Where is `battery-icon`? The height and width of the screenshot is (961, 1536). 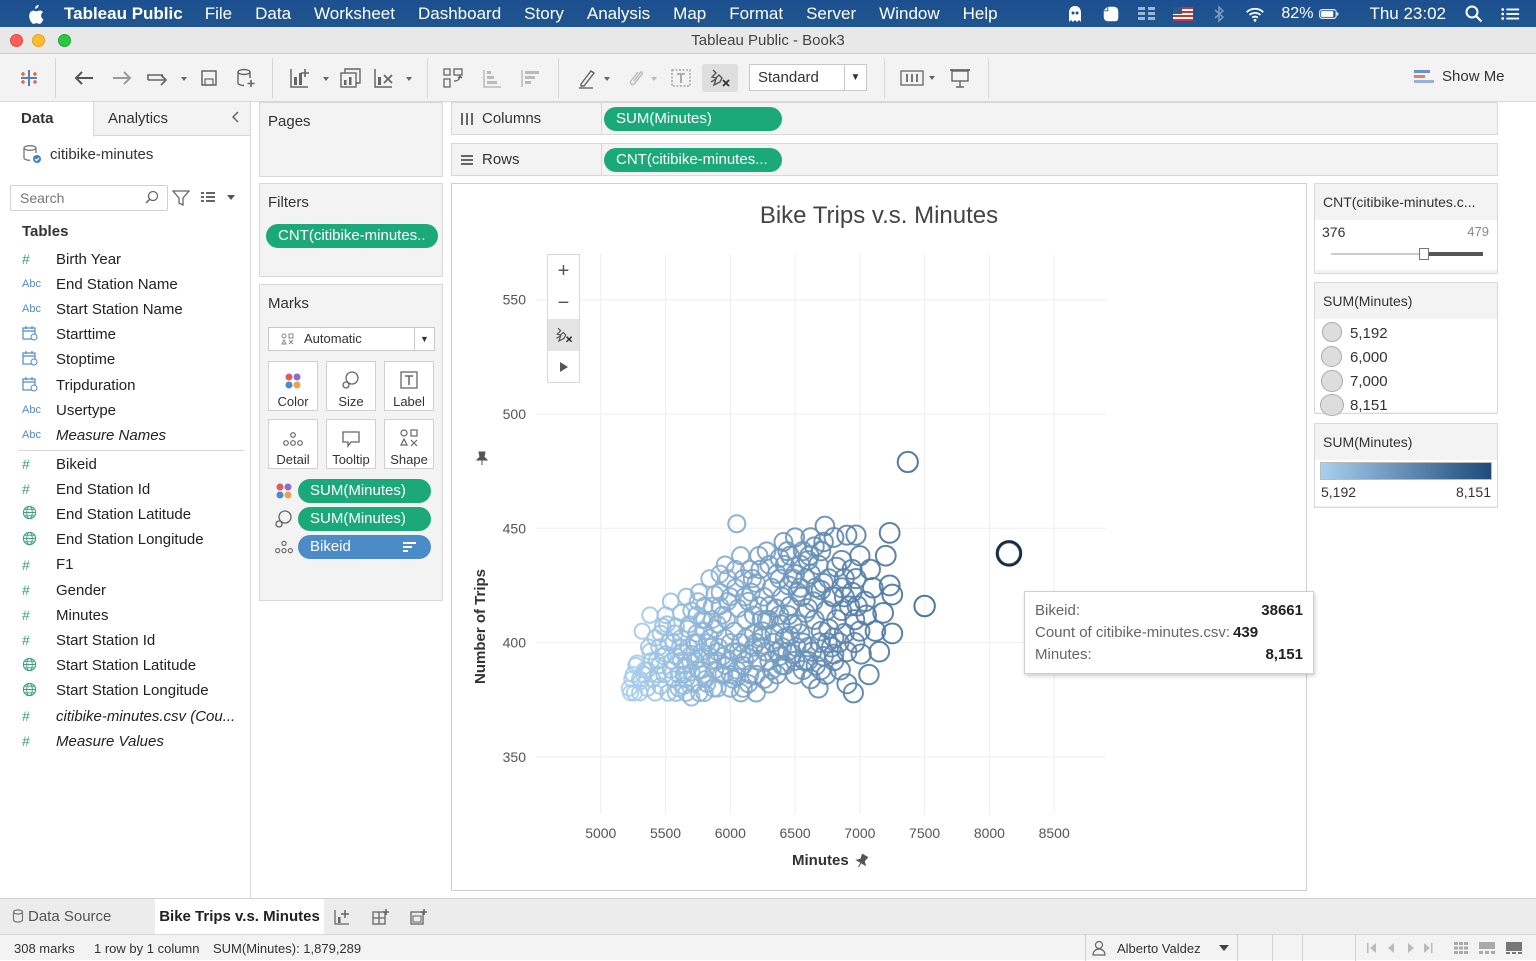 battery-icon is located at coordinates (1329, 14).